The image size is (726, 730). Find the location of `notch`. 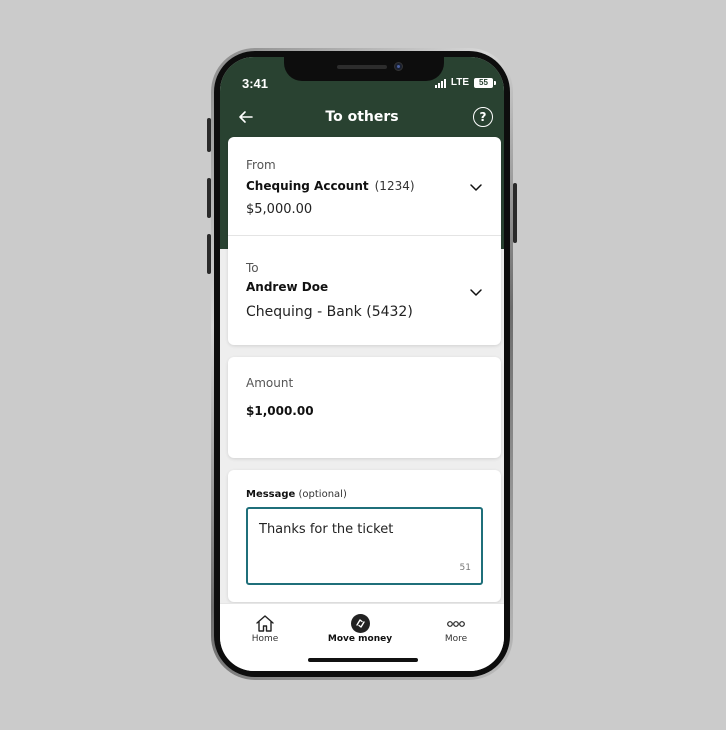

notch is located at coordinates (364, 69).